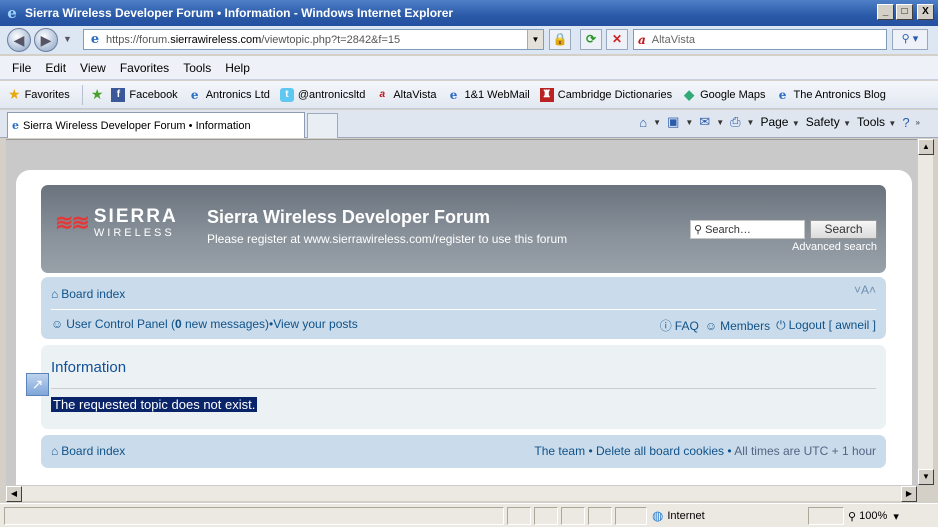 This screenshot has height=527, width=938. What do you see at coordinates (322, 125) in the screenshot?
I see `new-tab-button` at bounding box center [322, 125].